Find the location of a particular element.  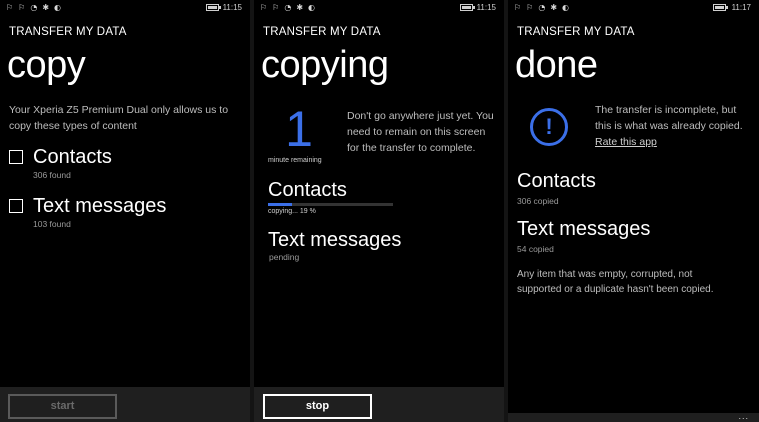

status-bar: ⚐ ⚐ ◔ ✱ ◐ 11:17 is located at coordinates (633, 8).